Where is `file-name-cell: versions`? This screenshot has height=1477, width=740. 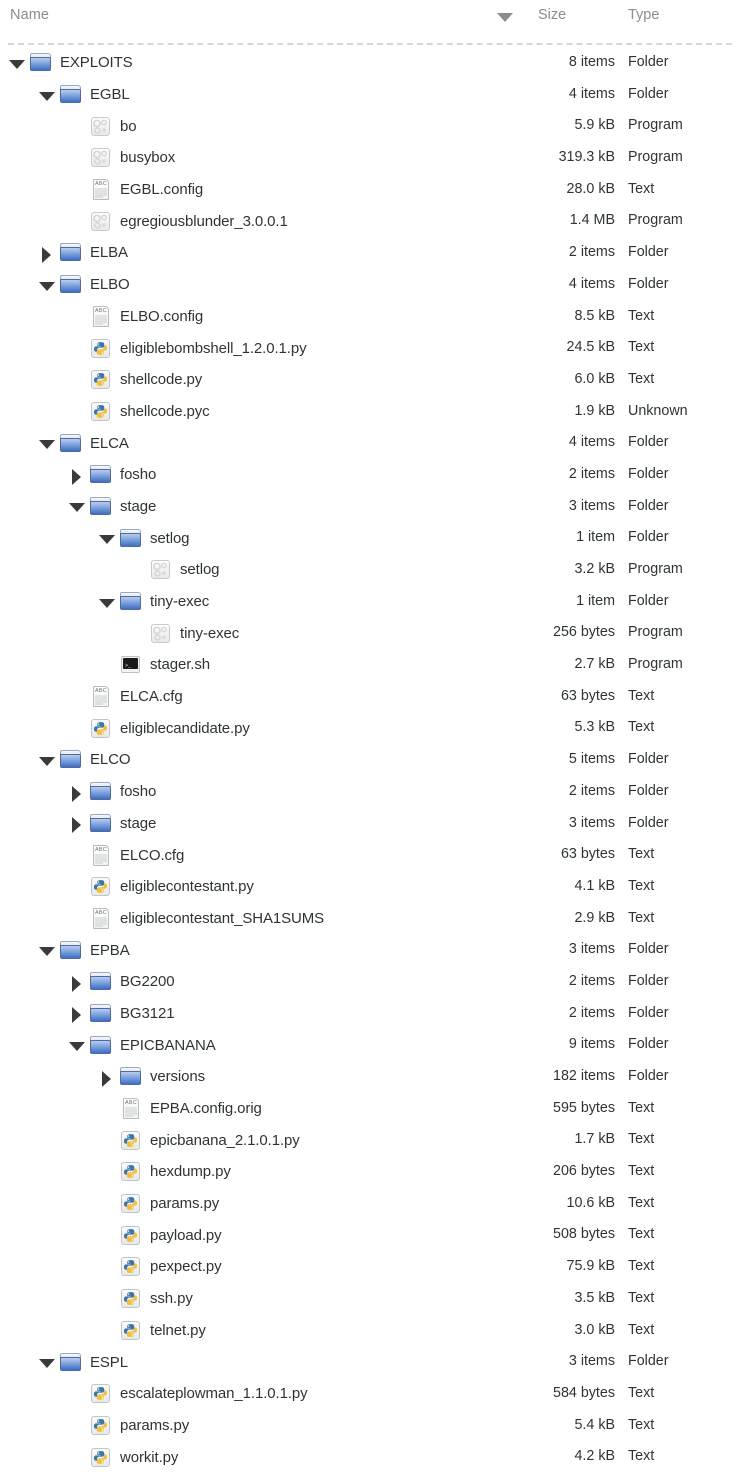
file-name-cell: versions is located at coordinates (151, 1077).